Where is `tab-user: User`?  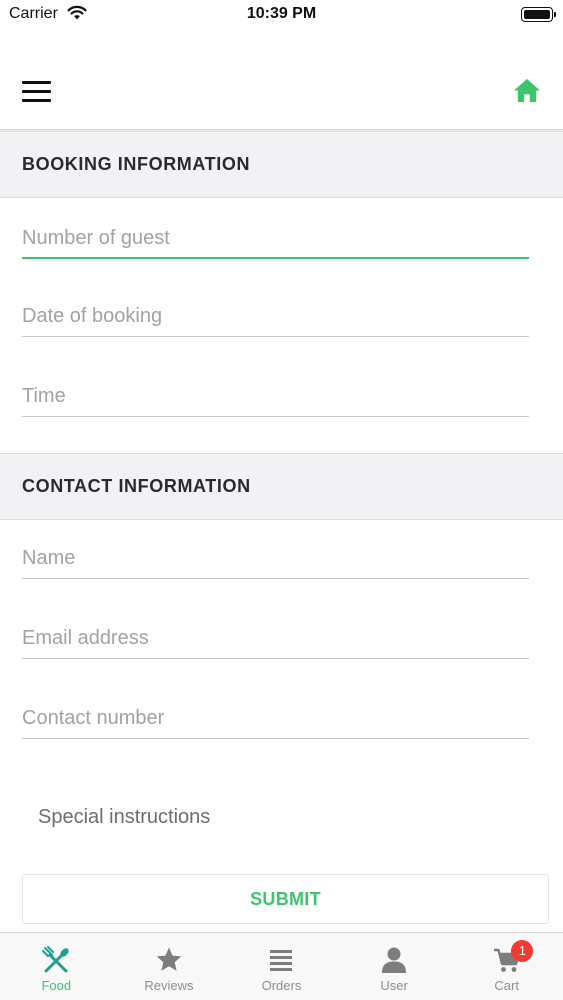
tab-user: User is located at coordinates (394, 966).